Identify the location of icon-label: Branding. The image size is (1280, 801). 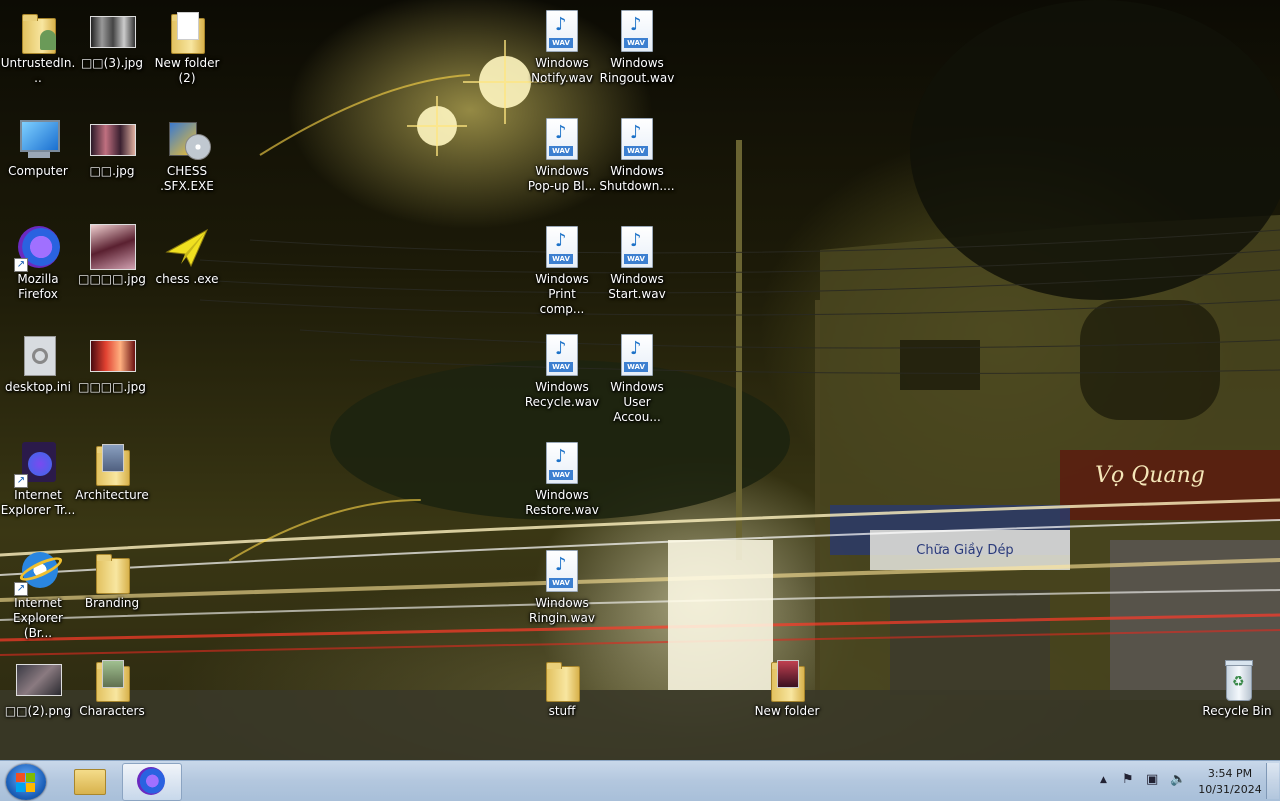
(112, 603).